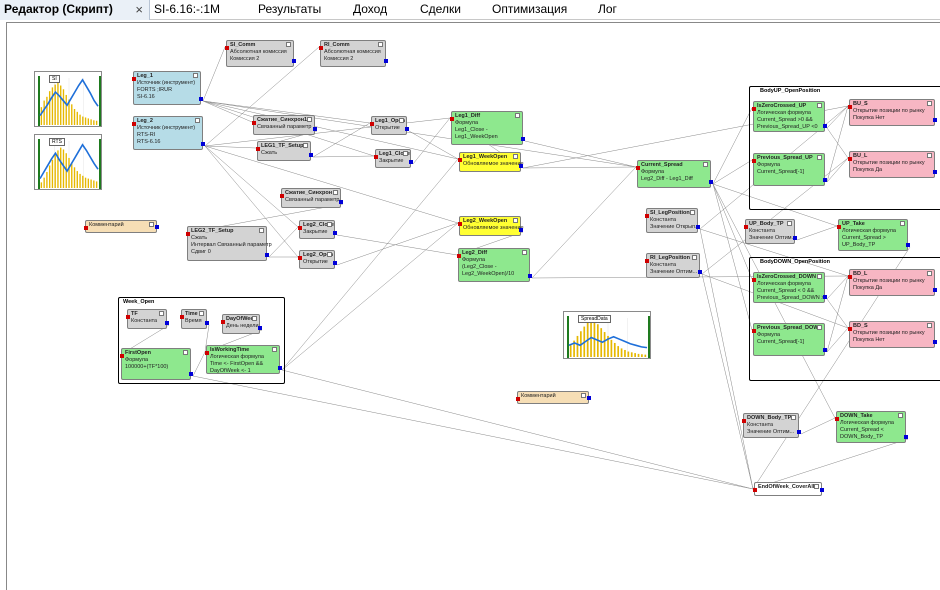 This screenshot has height=590, width=940. Describe the element at coordinates (139, 9) in the screenshot. I see `close-icon: ×` at that location.